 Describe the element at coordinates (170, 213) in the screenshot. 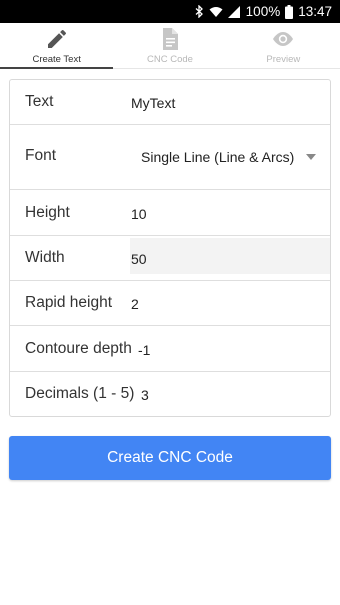

I see `height-row: Height 10` at that location.